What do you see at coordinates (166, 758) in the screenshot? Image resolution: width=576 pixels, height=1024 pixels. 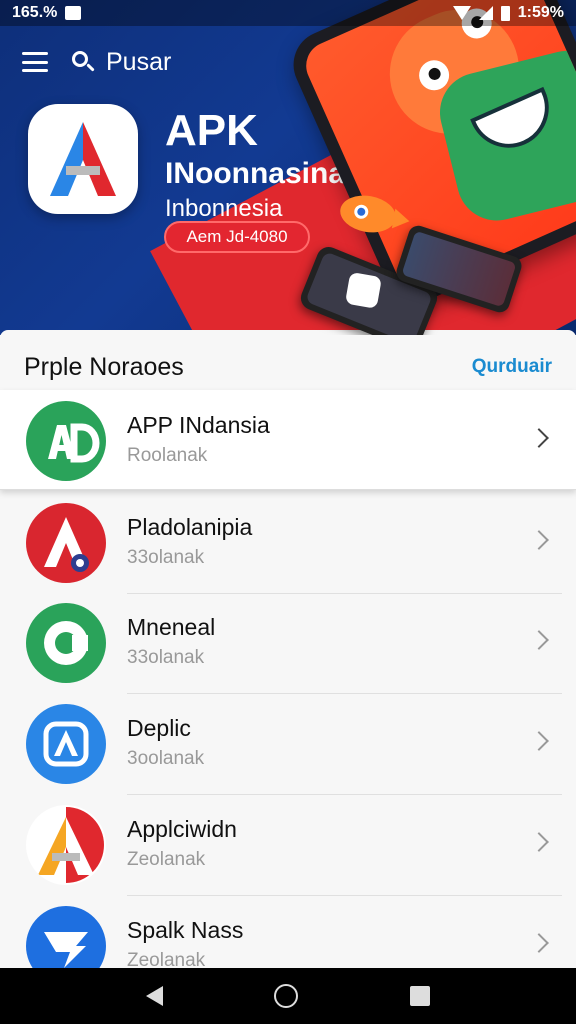 I see `app-subtitle: 3oolanak` at bounding box center [166, 758].